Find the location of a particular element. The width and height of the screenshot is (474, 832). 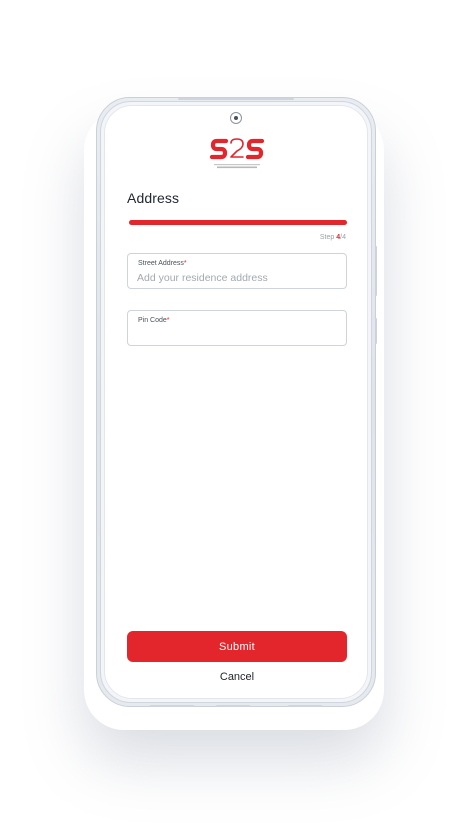

submit-button: Submit is located at coordinates (237, 646).